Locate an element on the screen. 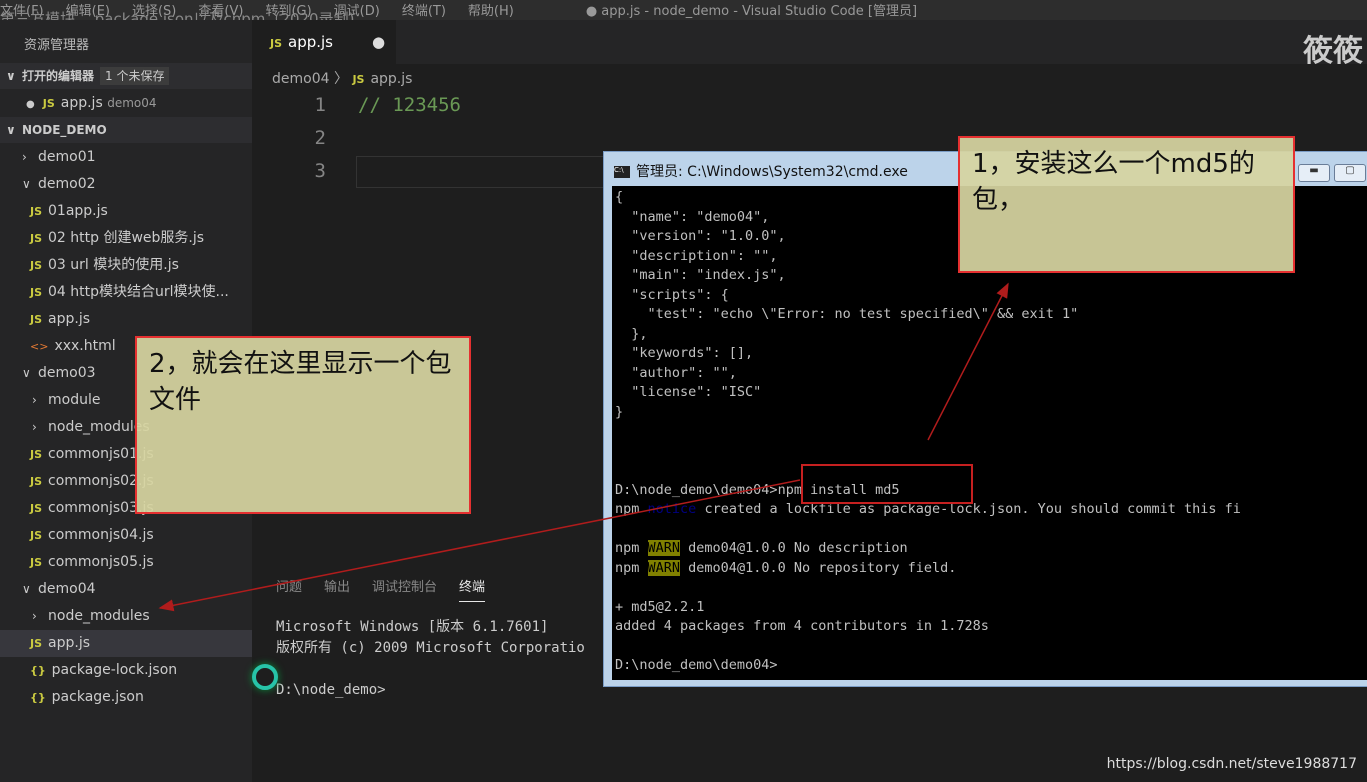 Image resolution: width=1367 pixels, height=782 pixels. arrow-to-note1 is located at coordinates (968, 361).